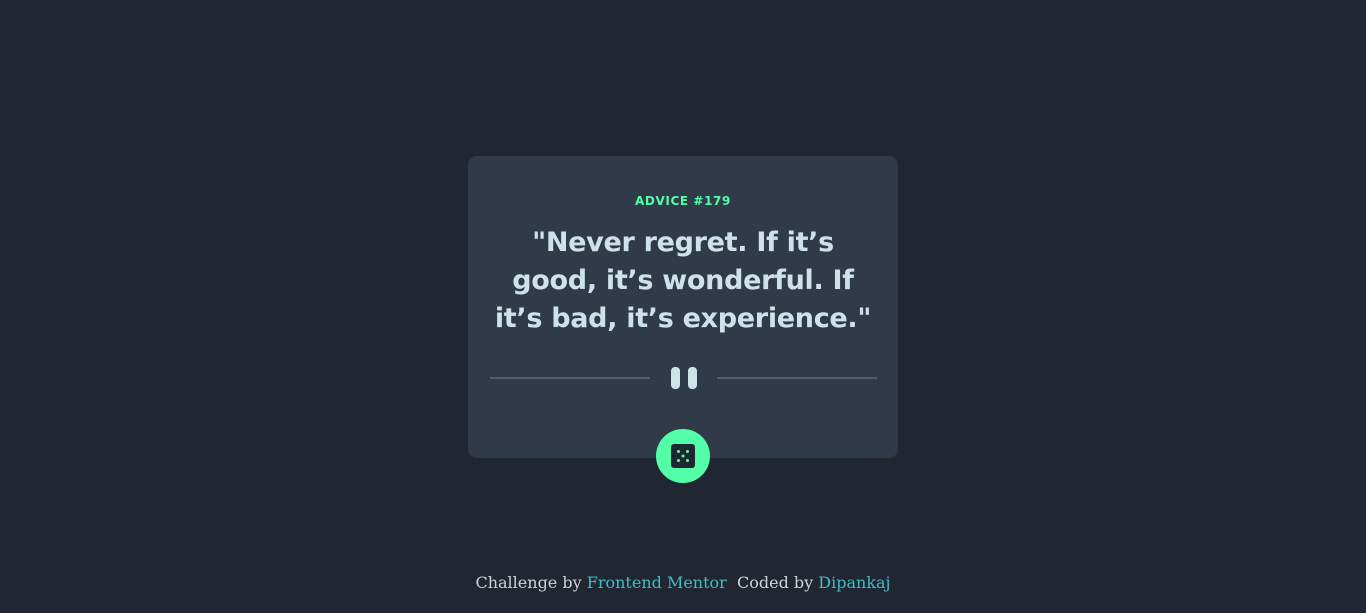  What do you see at coordinates (797, 378) in the screenshot?
I see `divider-line-right` at bounding box center [797, 378].